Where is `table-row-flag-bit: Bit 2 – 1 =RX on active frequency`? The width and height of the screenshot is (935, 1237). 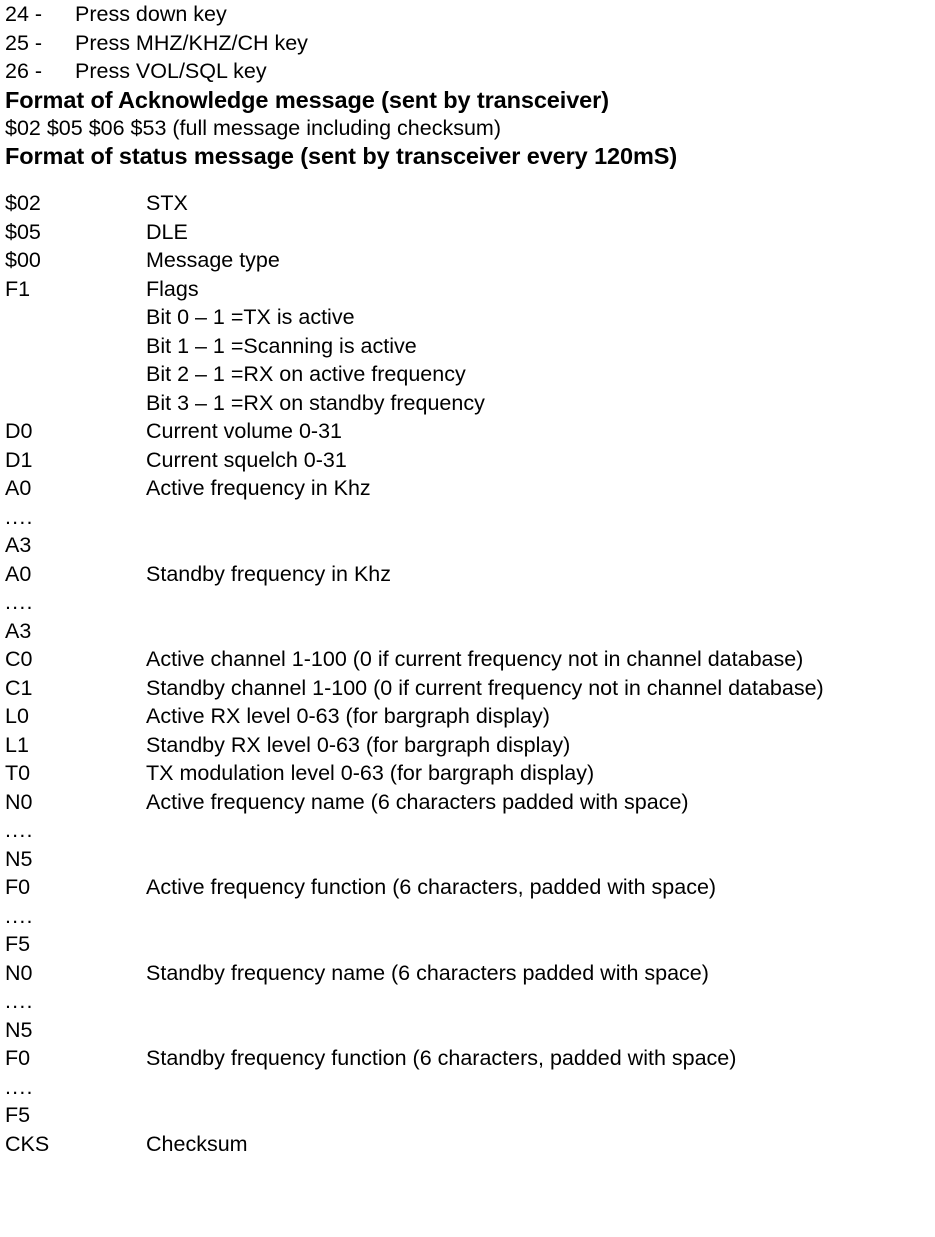 table-row-flag-bit: Bit 2 – 1 =RX on active frequency is located at coordinates (470, 374).